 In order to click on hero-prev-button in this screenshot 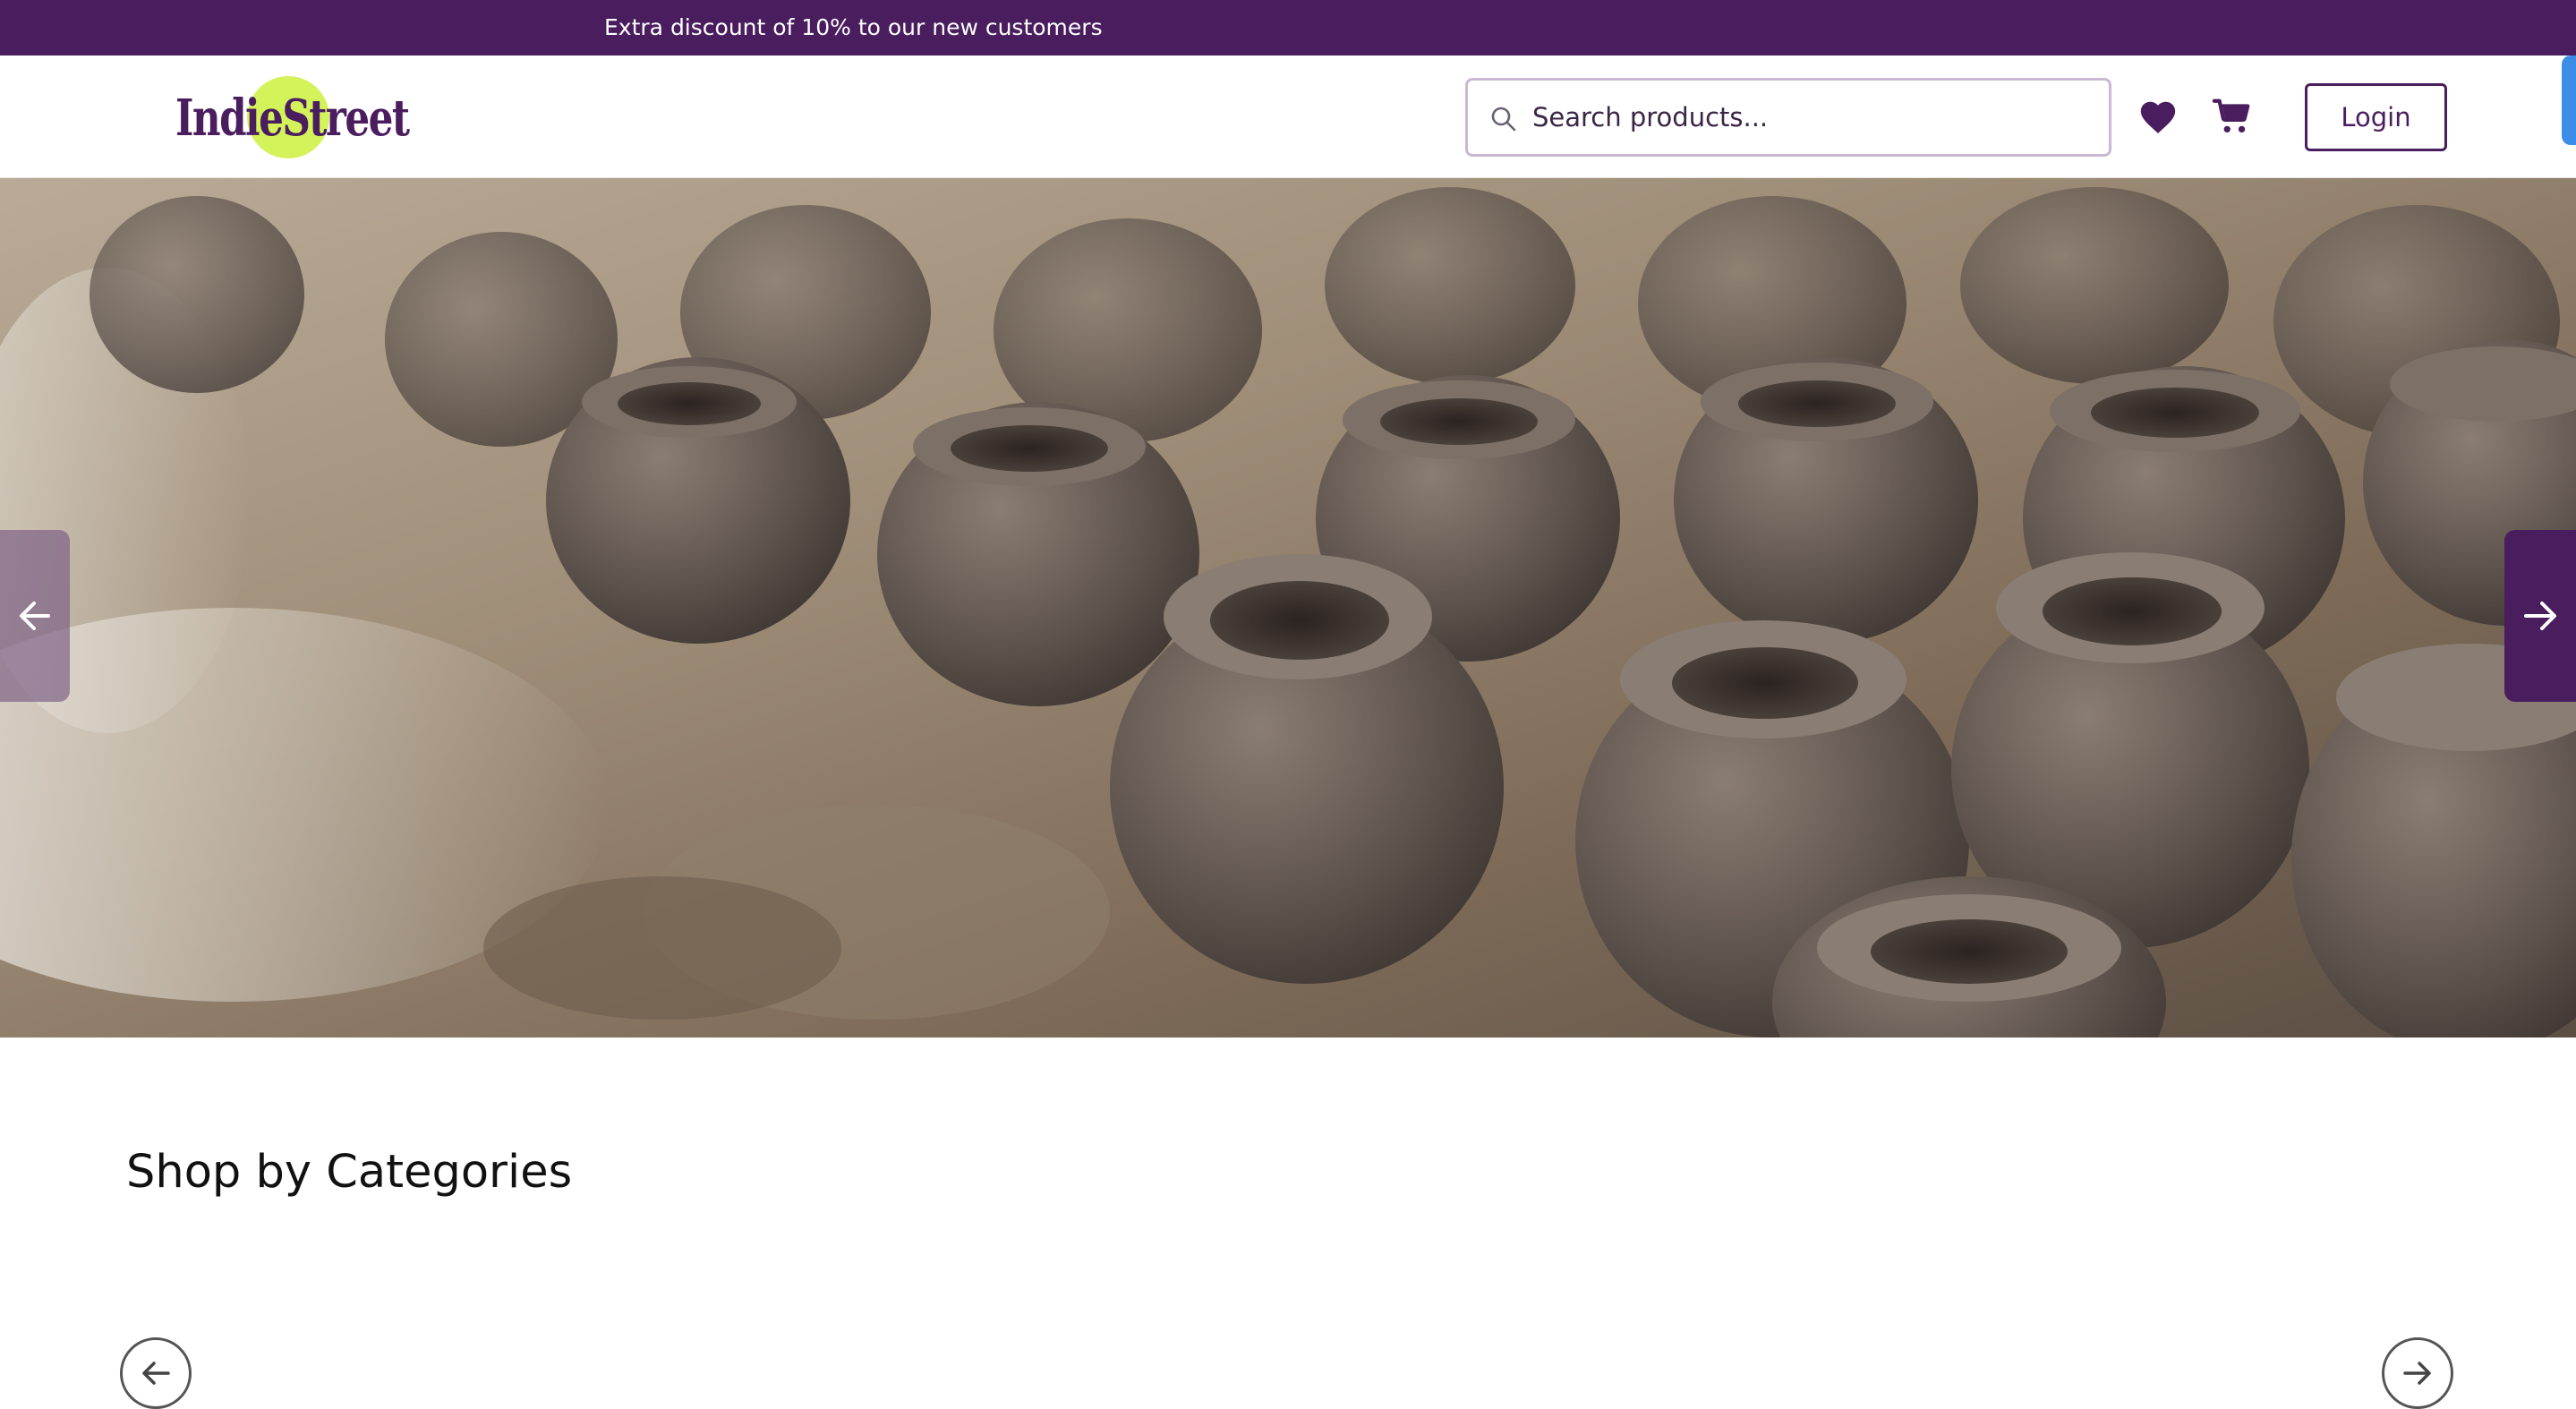, I will do `click(35, 616)`.